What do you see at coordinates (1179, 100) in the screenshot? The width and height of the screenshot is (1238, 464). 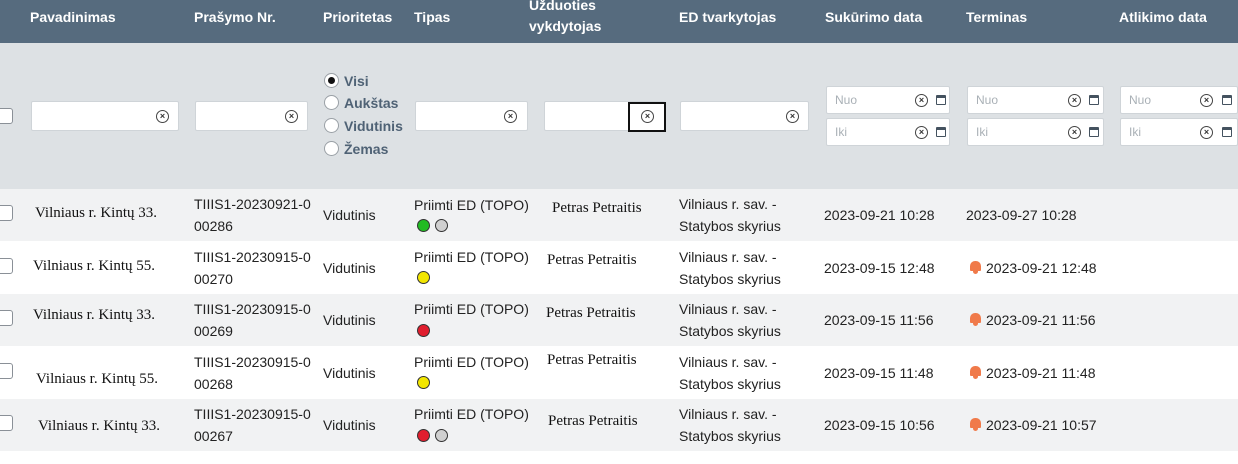 I see `atlikimo-from-input: Nuo ×` at bounding box center [1179, 100].